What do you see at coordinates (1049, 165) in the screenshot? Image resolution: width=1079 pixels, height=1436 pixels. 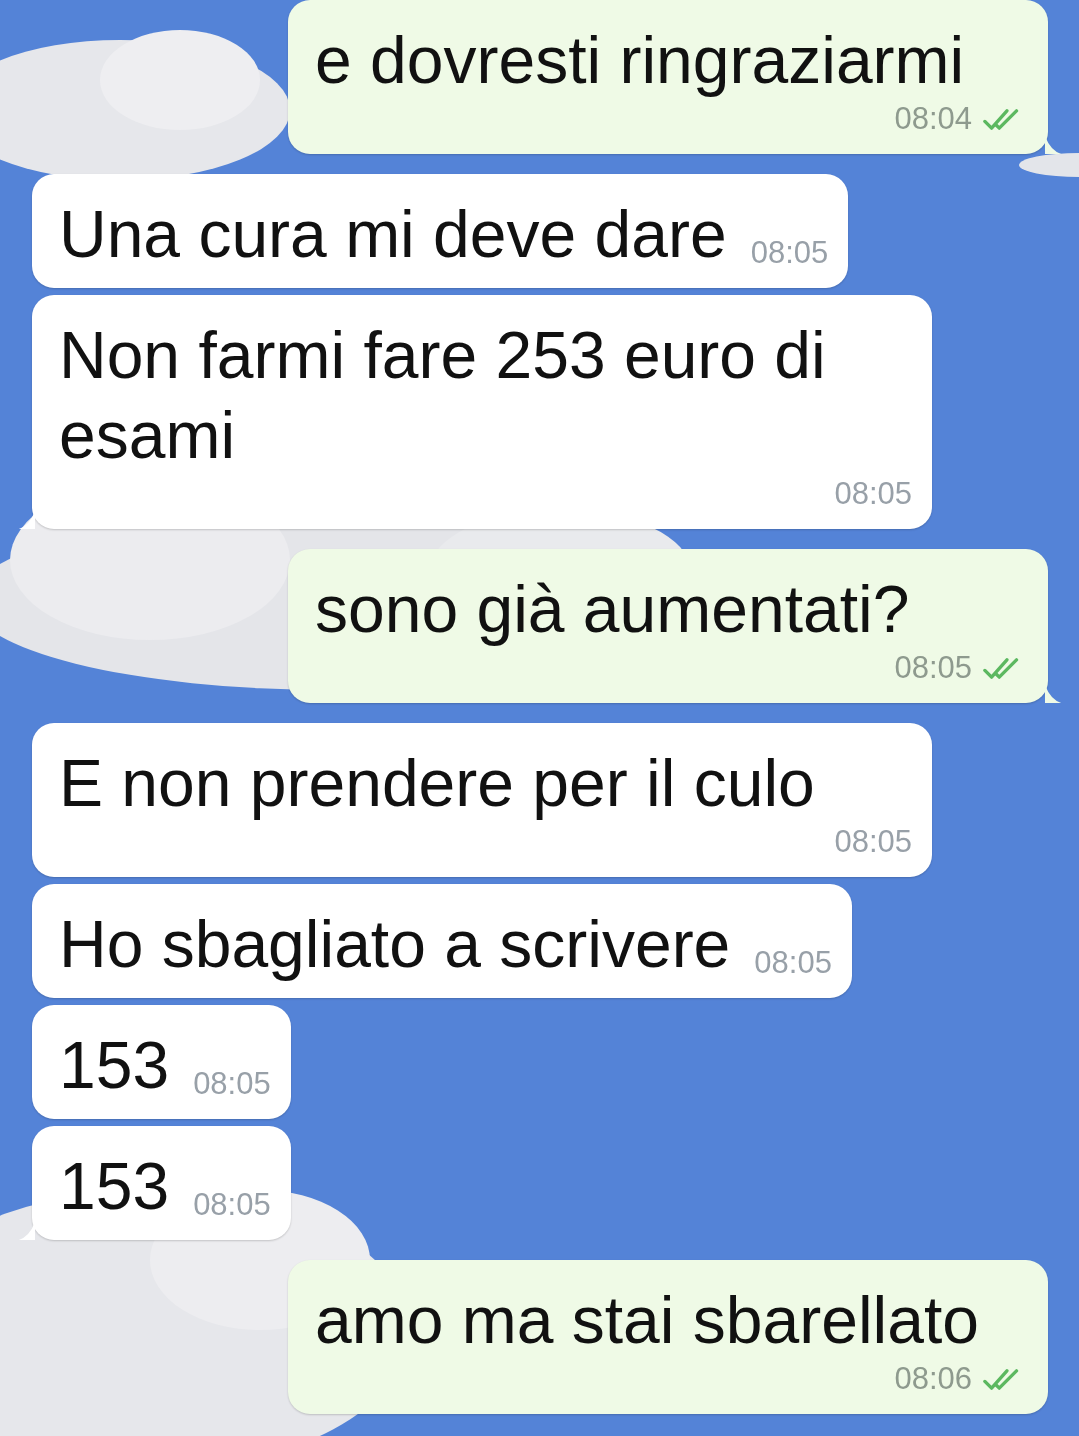 I see `cloud` at bounding box center [1049, 165].